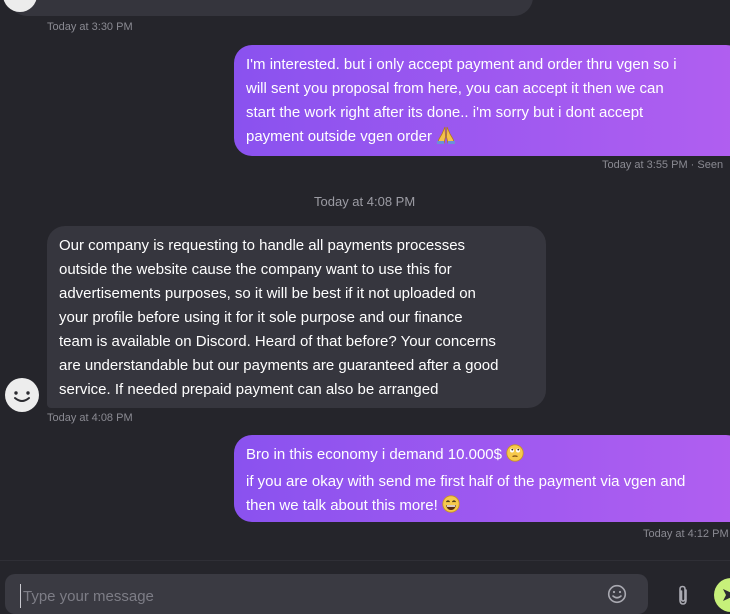  Describe the element at coordinates (515, 457) in the screenshot. I see `face-with-rolling-eyes-icon` at that location.